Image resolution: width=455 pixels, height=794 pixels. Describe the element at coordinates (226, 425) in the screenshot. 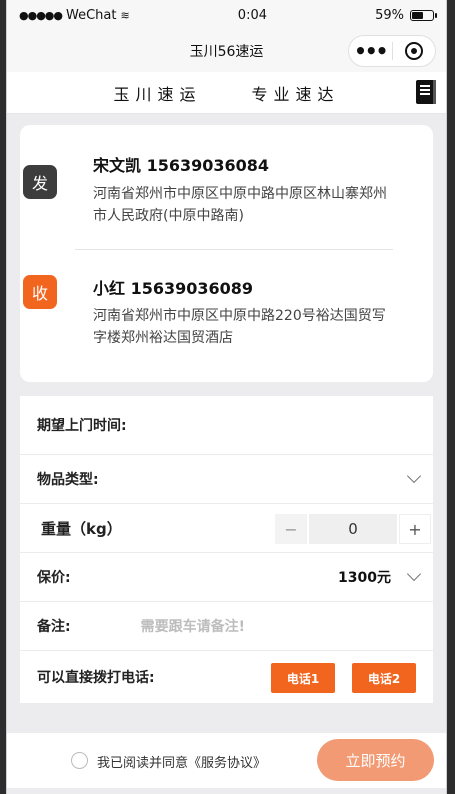

I see `pickup-time-row: 期望上门时间:` at that location.